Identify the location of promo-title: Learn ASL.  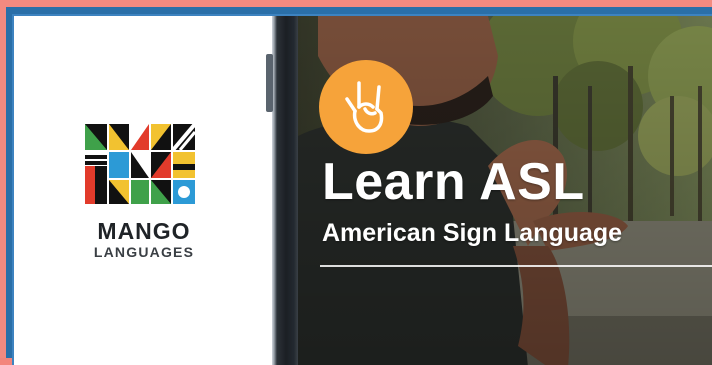
(453, 182).